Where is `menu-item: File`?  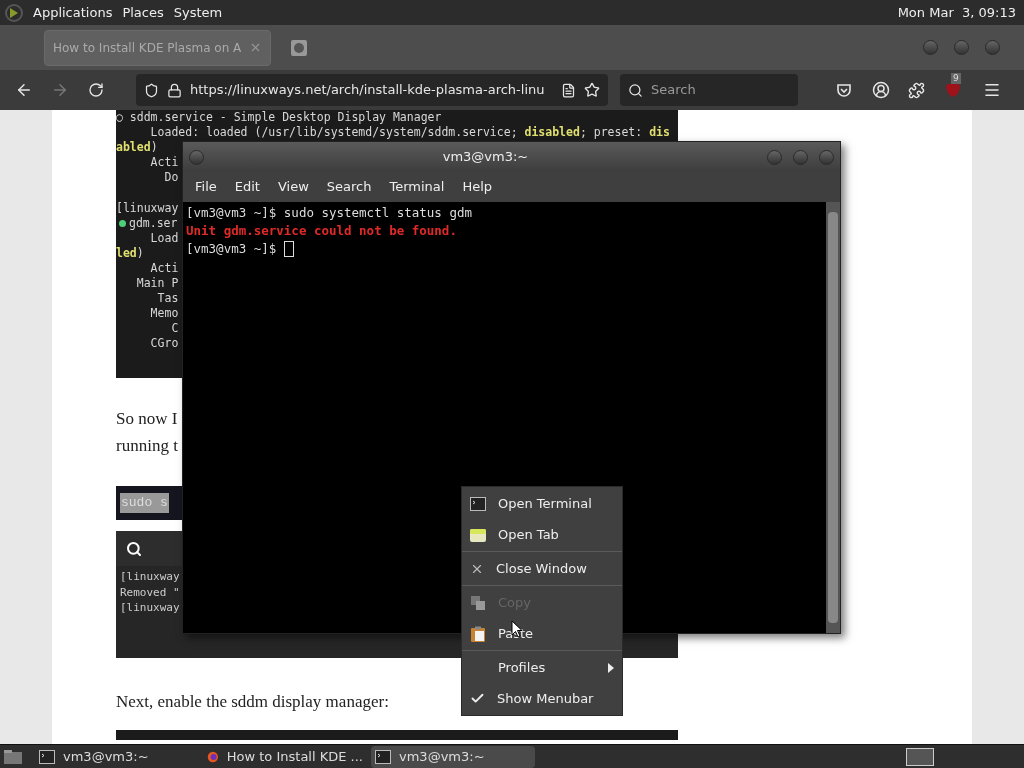 menu-item: File is located at coordinates (206, 187).